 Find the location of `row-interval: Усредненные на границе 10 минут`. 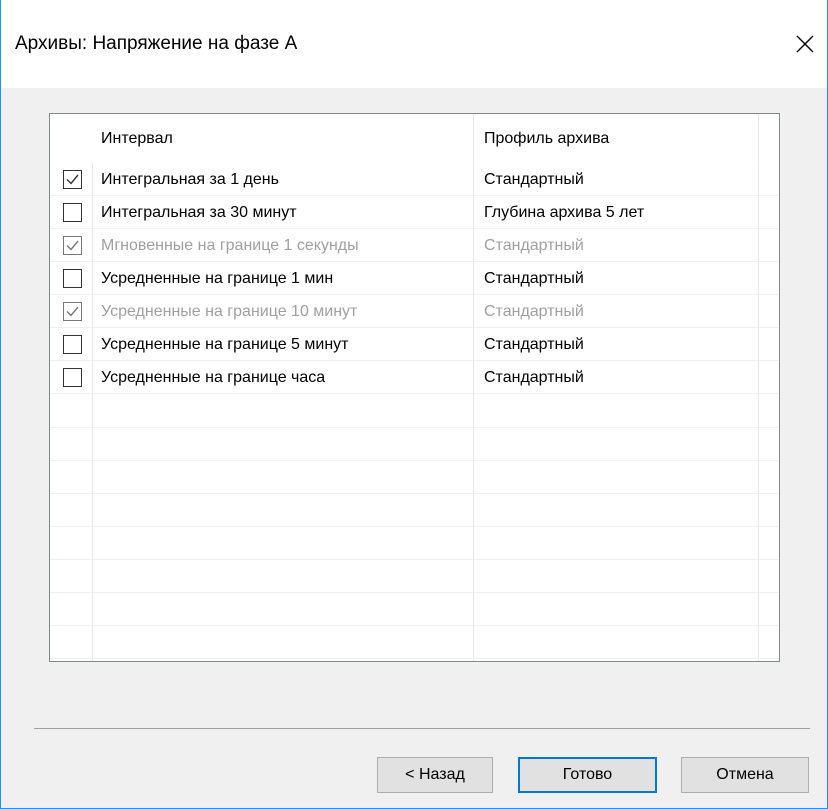

row-interval: Усредненные на границе 10 минут is located at coordinates (229, 311).